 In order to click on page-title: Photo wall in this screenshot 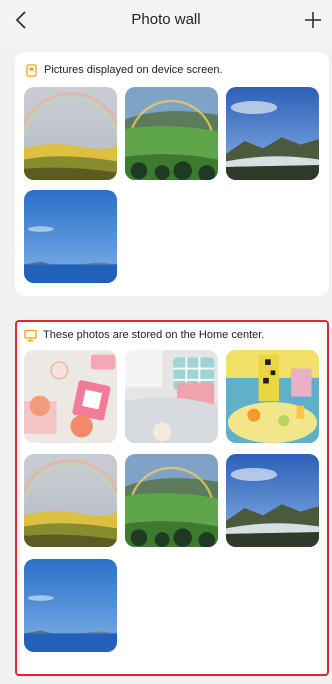, I will do `click(166, 19)`.